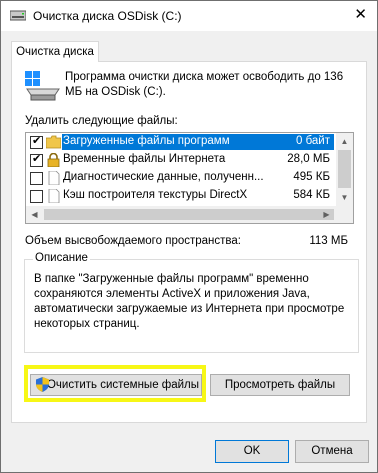  Describe the element at coordinates (53, 142) in the screenshot. I see `folder-icon` at that location.